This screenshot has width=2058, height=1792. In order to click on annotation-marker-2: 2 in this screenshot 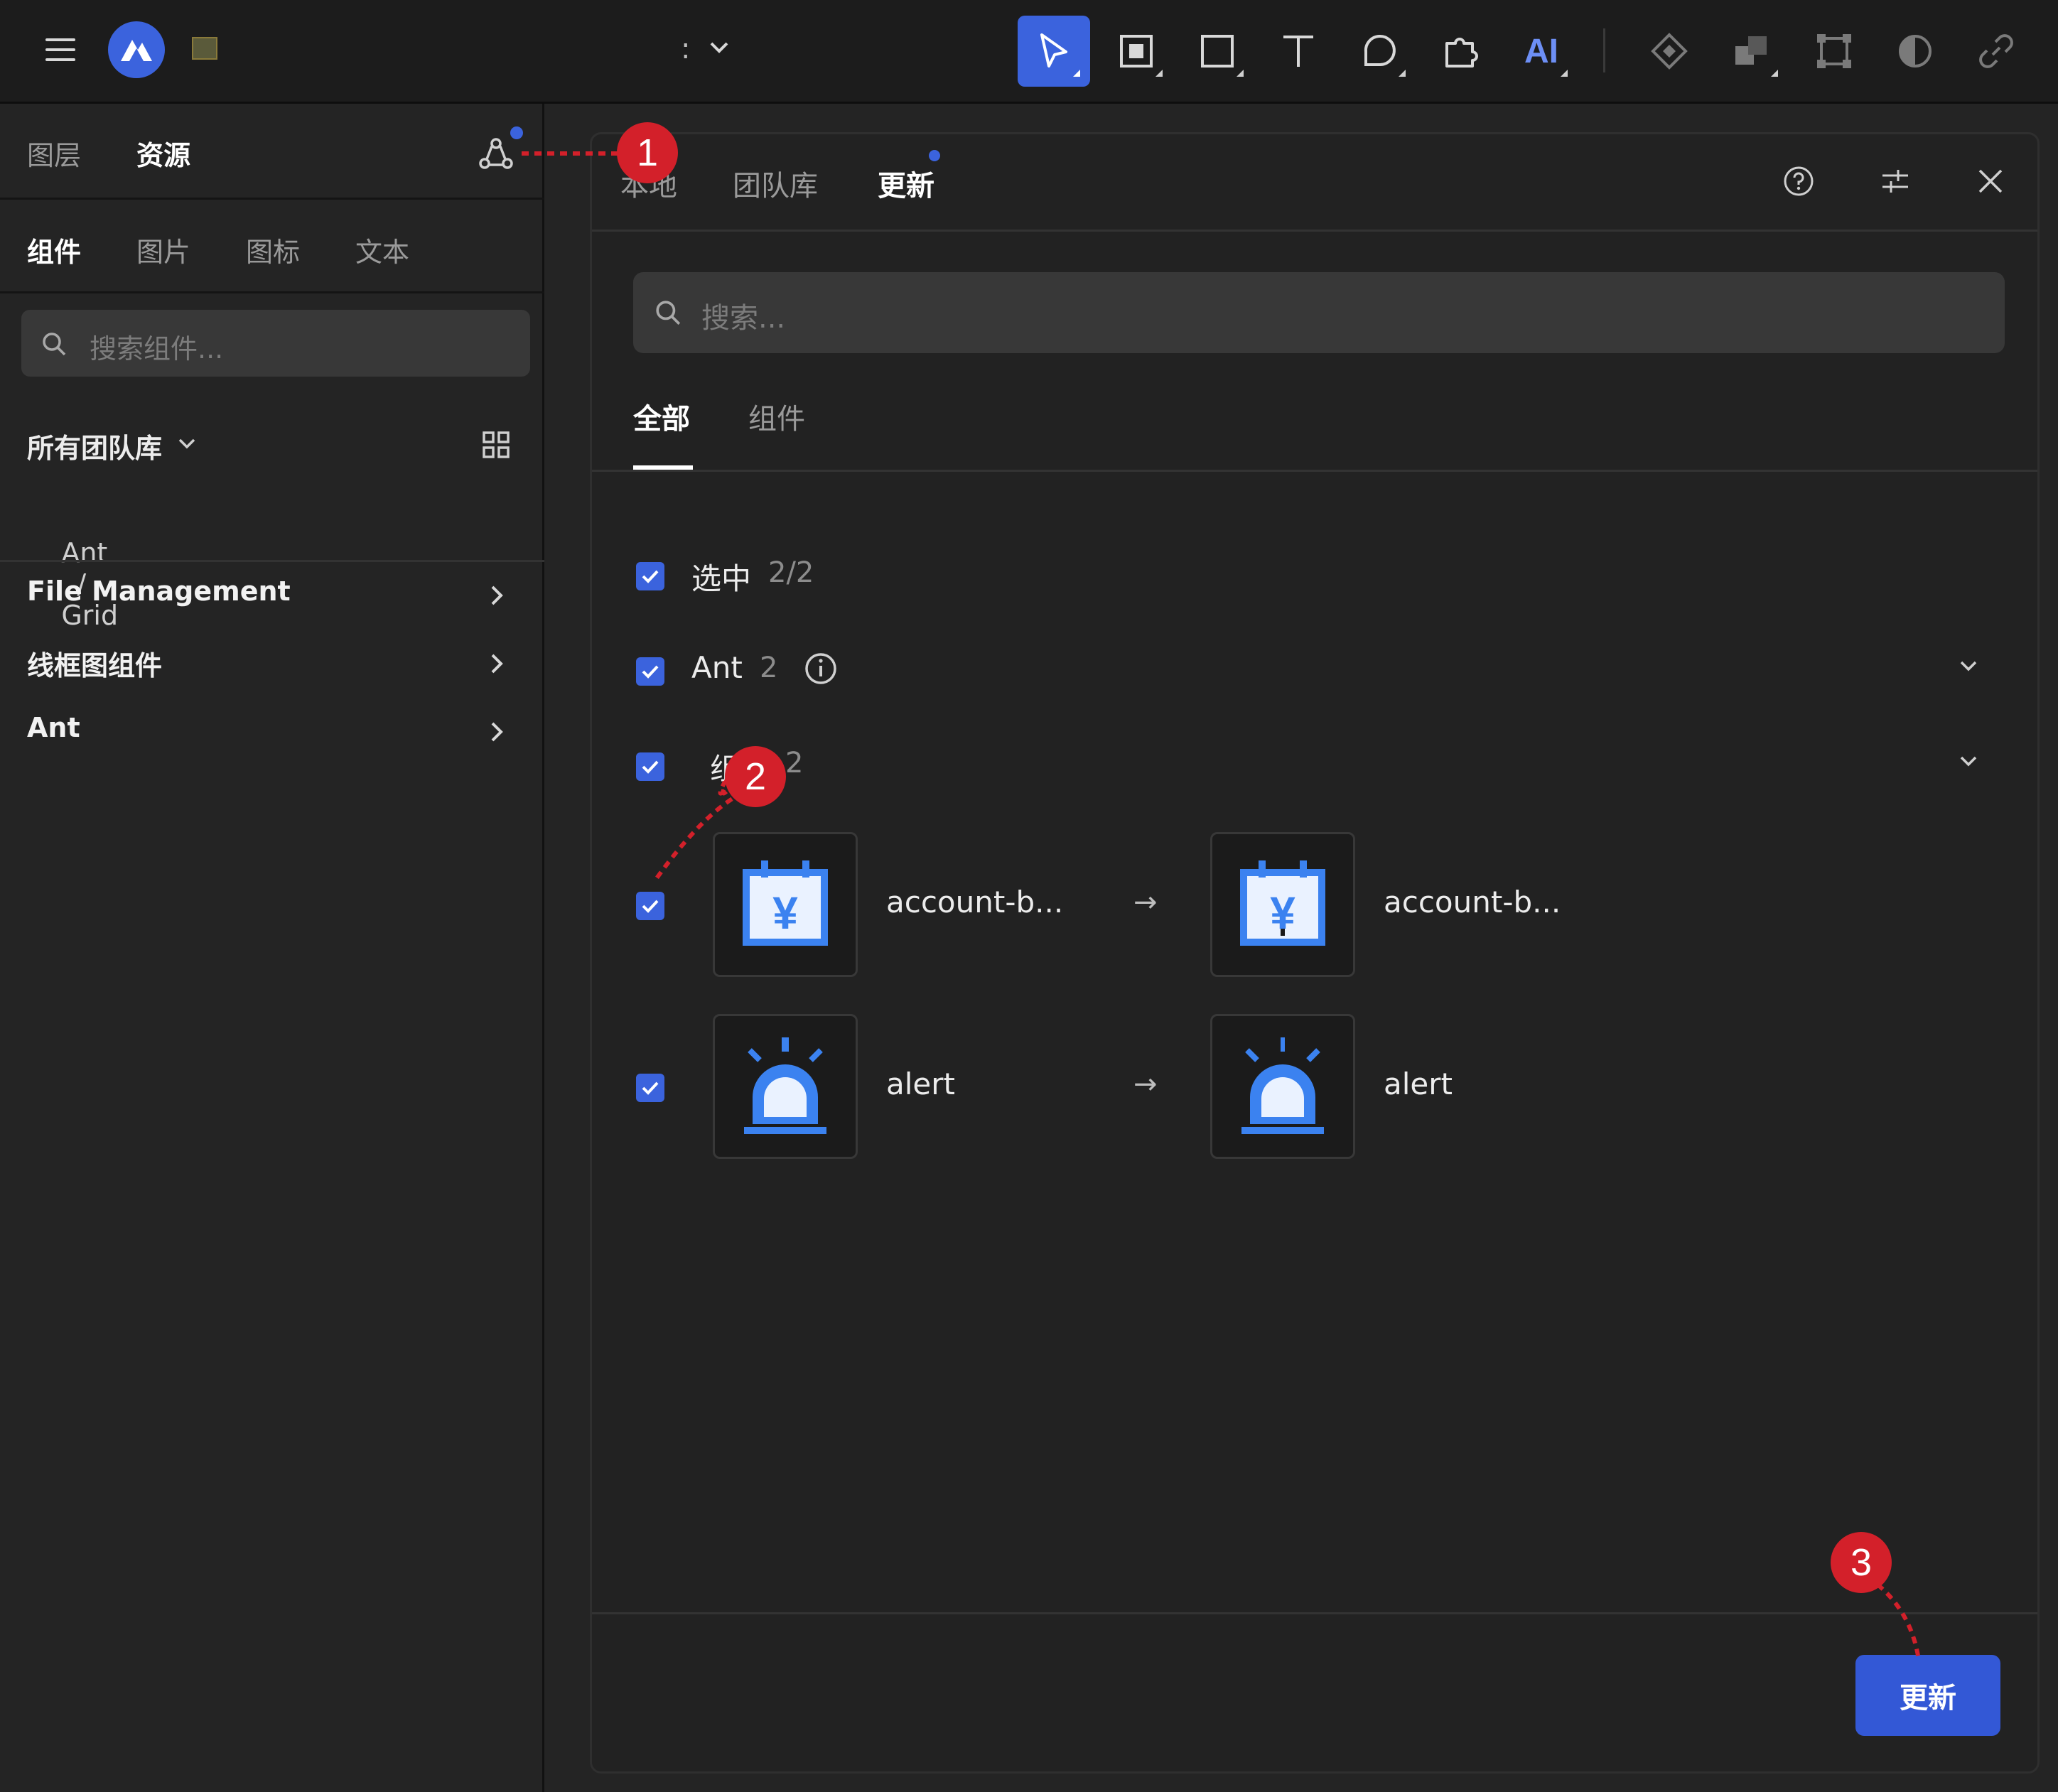, I will do `click(755, 777)`.